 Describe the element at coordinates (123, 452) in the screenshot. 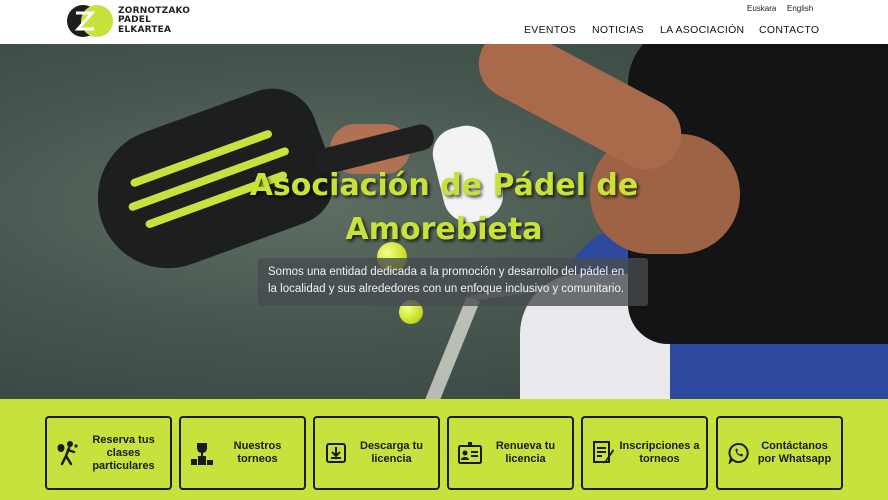

I see `tile-label: Reserva tus clases particulares` at that location.